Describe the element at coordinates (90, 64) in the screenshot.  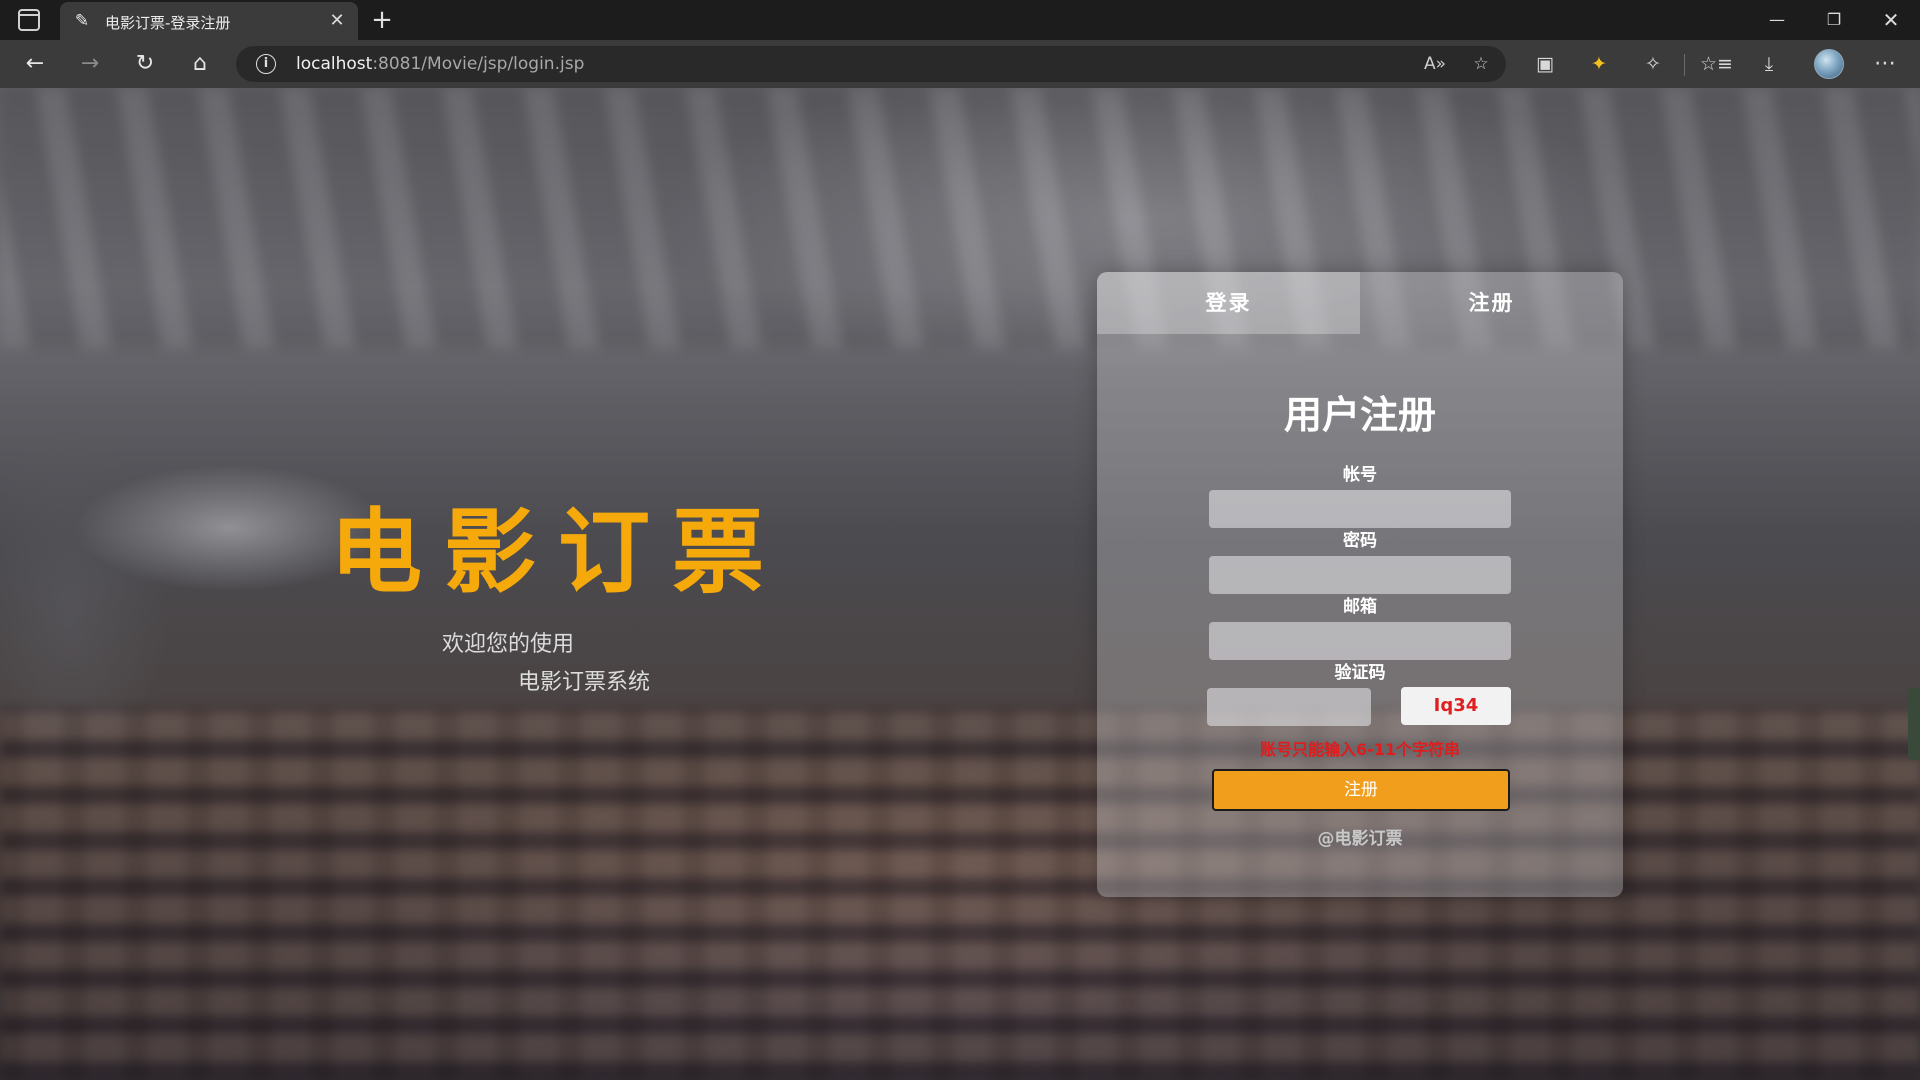
I see `forward-button: →` at that location.